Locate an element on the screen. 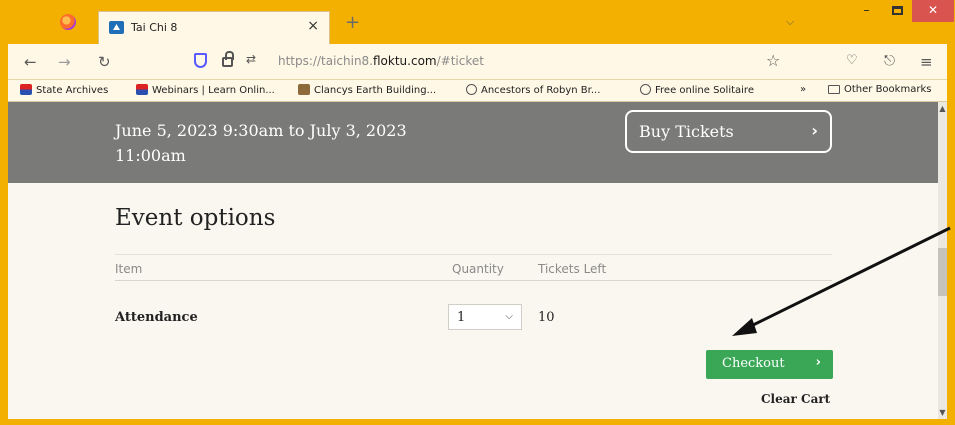 This screenshot has height=425, width=955. maximize-icon is located at coordinates (897, 10).